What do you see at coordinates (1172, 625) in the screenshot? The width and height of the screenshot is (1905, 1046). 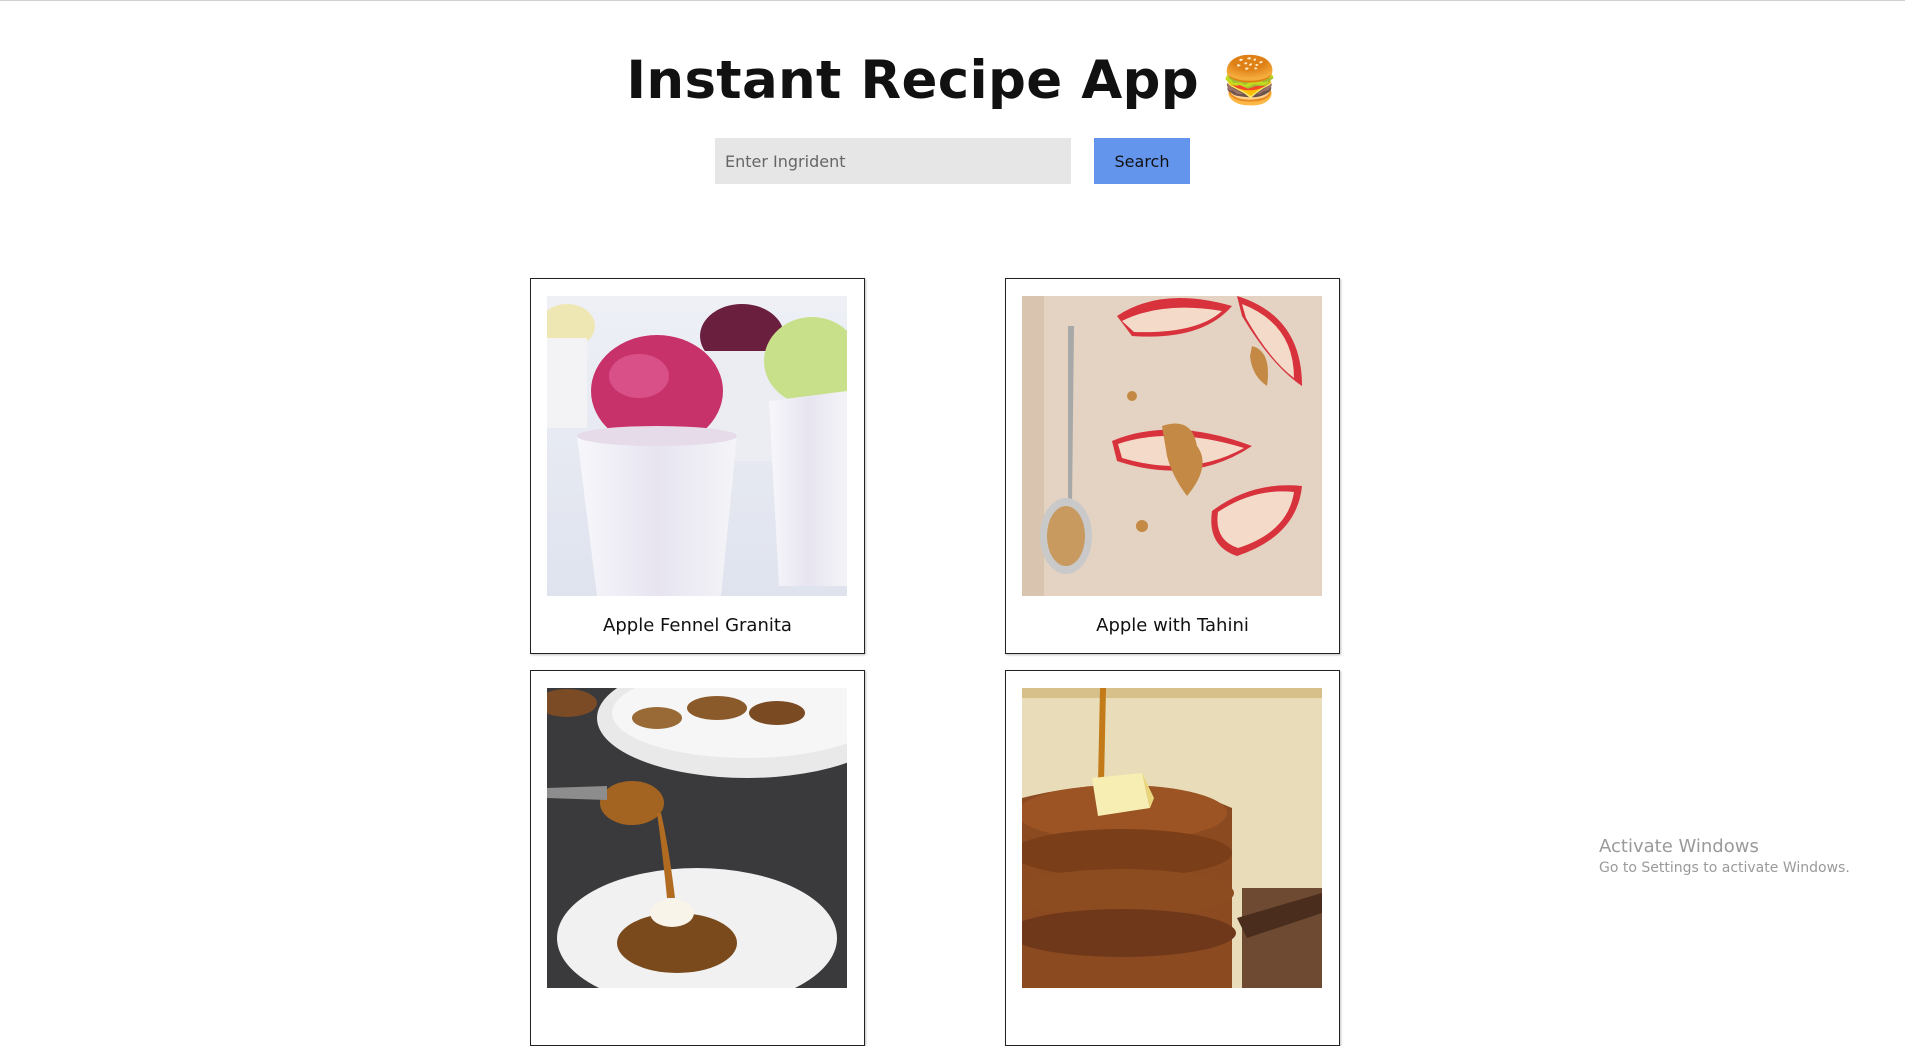 I see `recipe-title: Apple with Tahini` at bounding box center [1172, 625].